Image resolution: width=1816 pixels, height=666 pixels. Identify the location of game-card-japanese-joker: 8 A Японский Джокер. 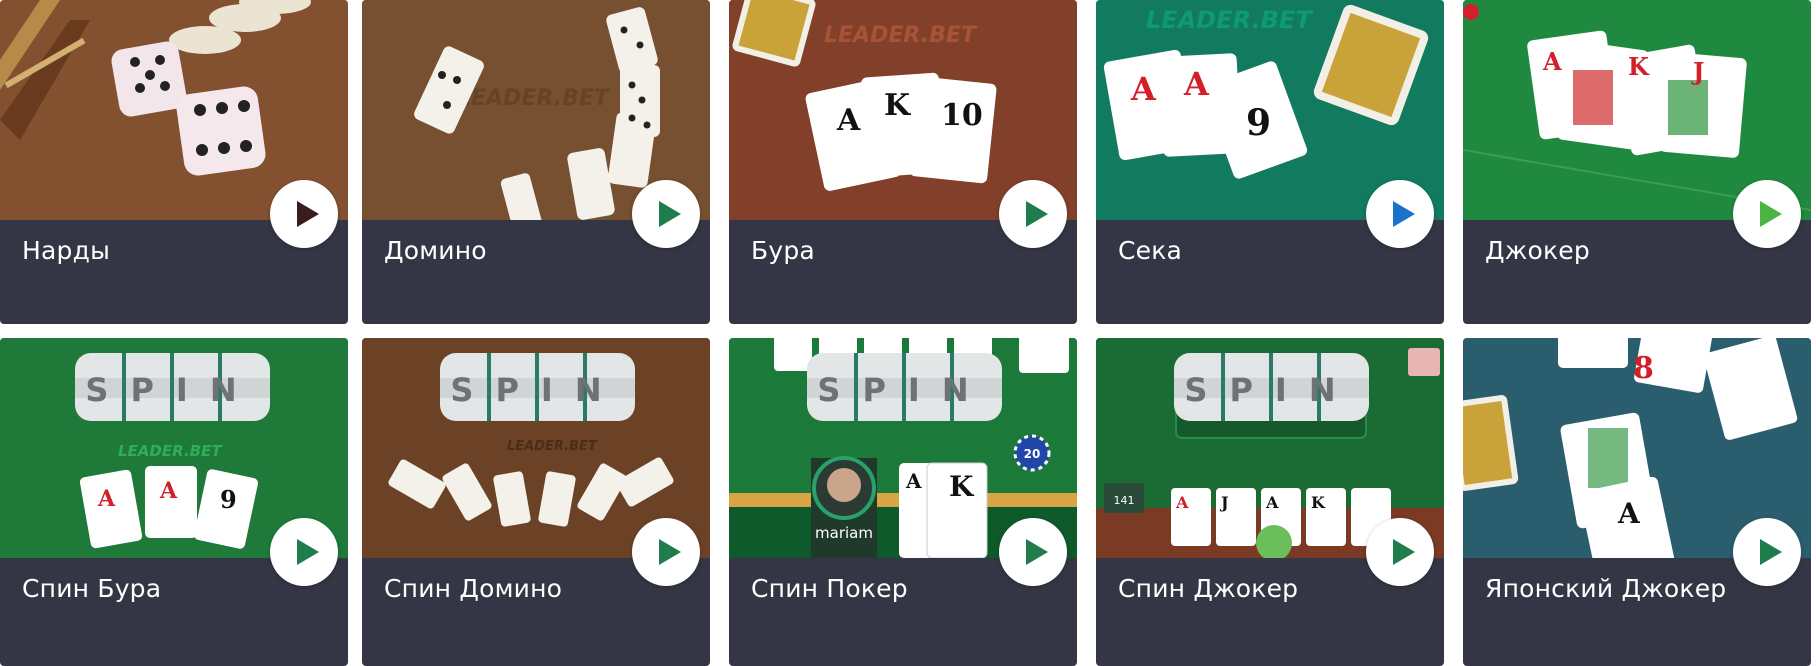
(1637, 502).